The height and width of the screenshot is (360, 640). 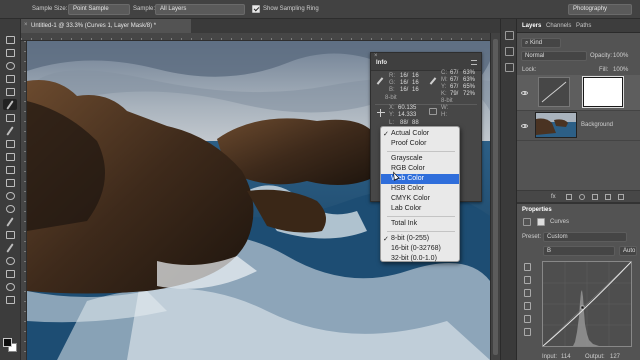 I want to click on background-layer-thumbnail, so click(x=556, y=125).